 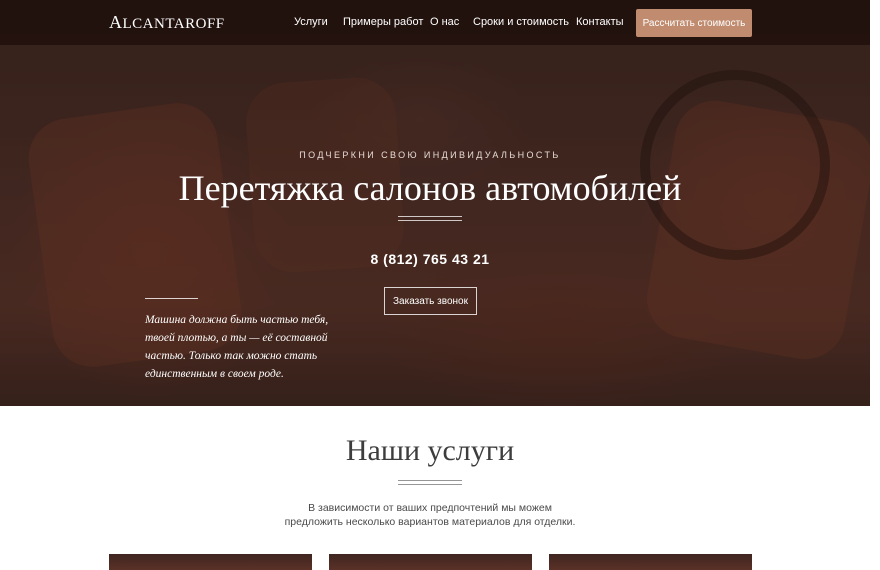 What do you see at coordinates (430, 188) in the screenshot?
I see `hero-title: Перетяжка салонов автомобилей` at bounding box center [430, 188].